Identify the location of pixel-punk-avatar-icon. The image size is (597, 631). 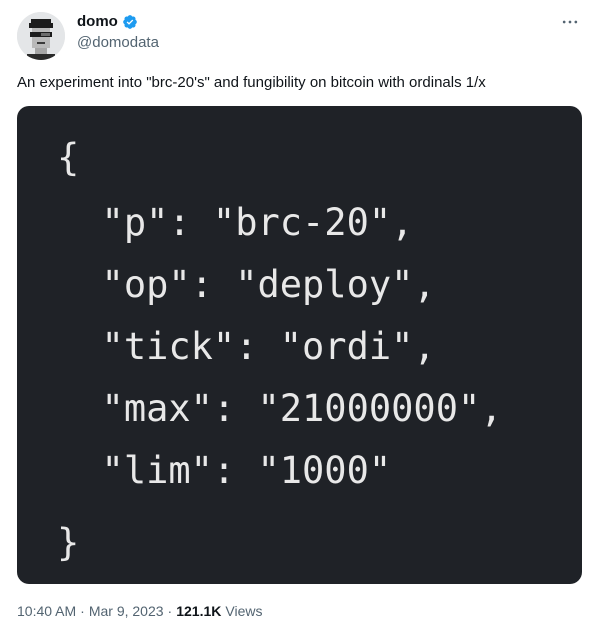
(41, 36).